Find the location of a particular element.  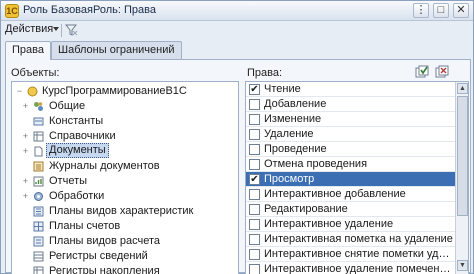

scroll-down-icon: ▼ is located at coordinates (462, 265).